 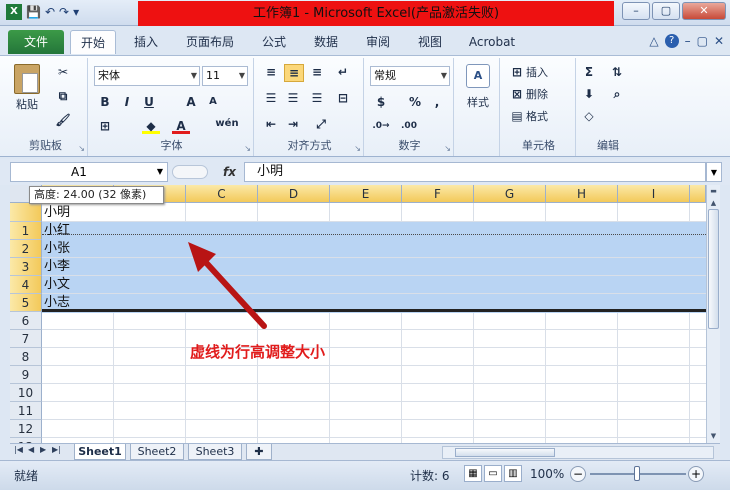 What do you see at coordinates (147, 76) in the screenshot?
I see `font-name-select: 宋体 ▼` at bounding box center [147, 76].